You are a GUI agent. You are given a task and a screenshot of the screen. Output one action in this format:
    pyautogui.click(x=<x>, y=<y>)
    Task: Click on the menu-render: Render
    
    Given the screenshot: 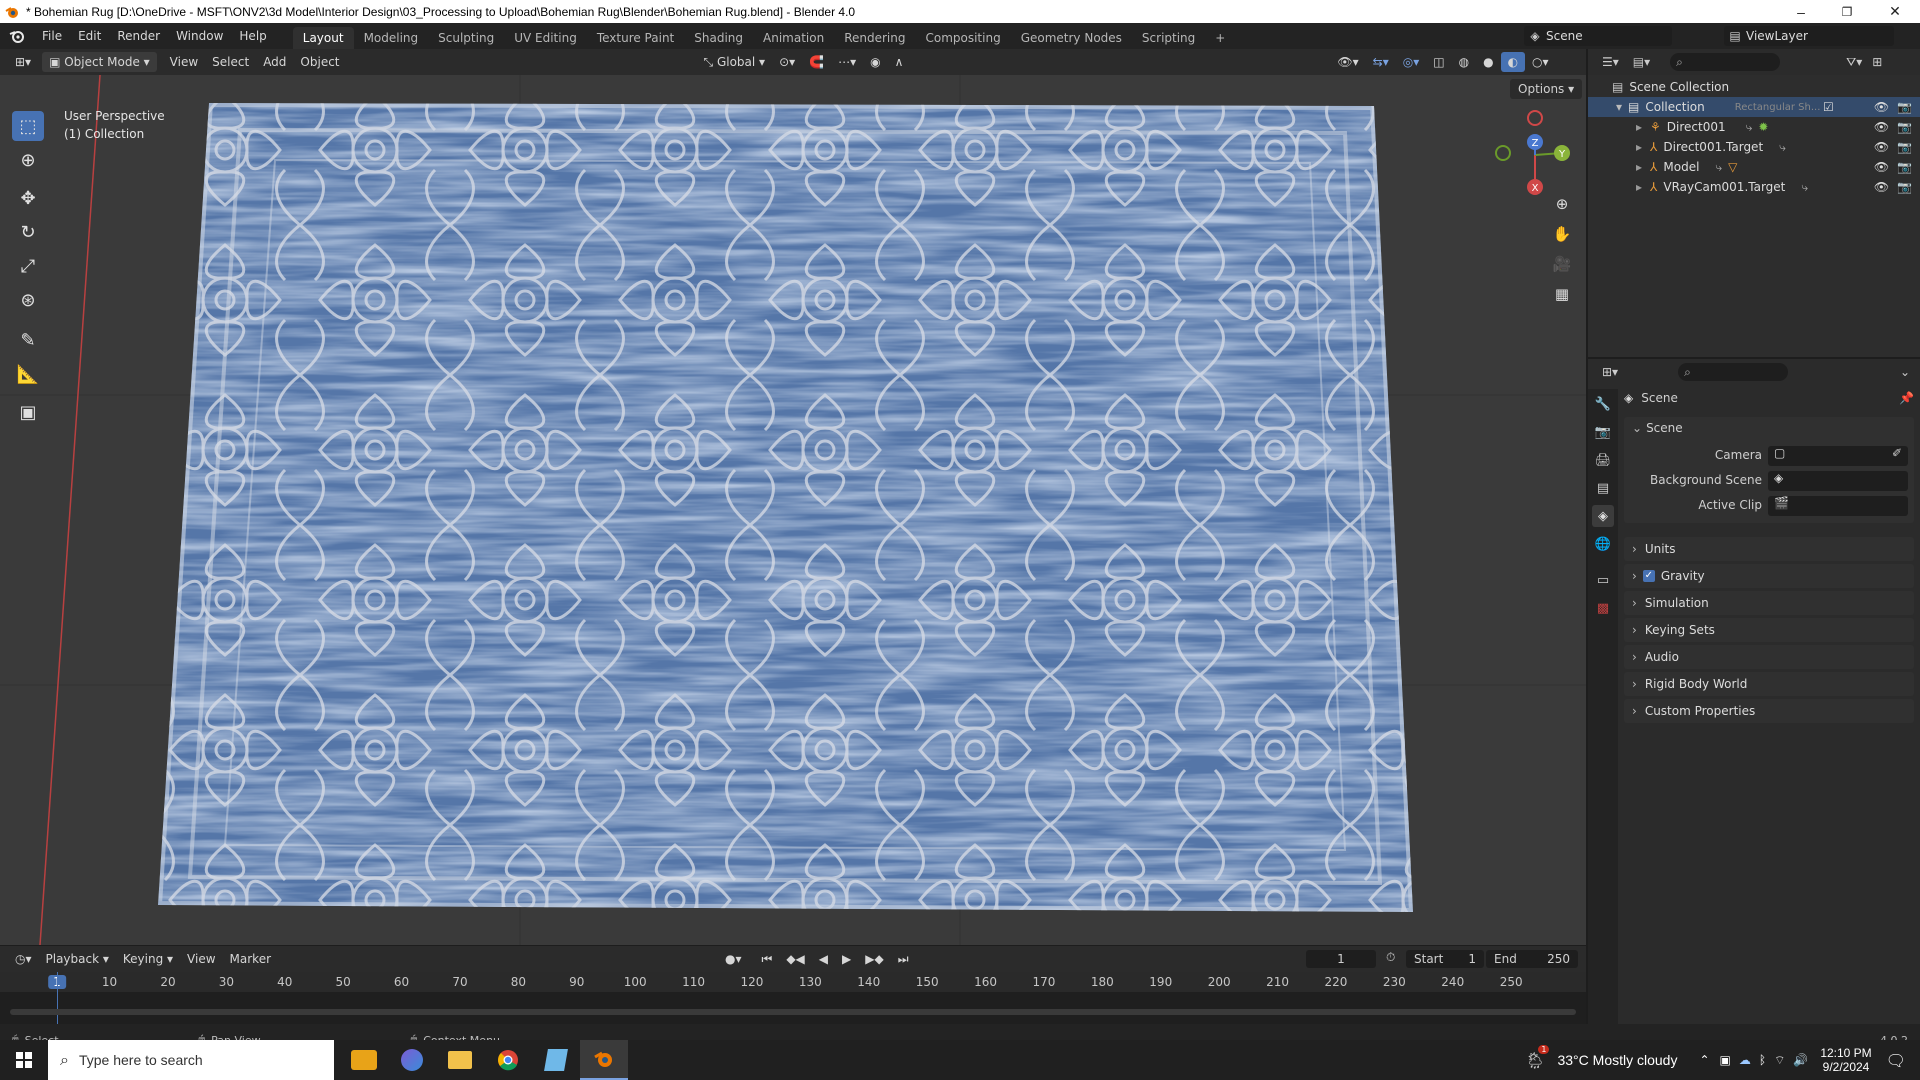 What is the action you would take?
    pyautogui.click(x=138, y=36)
    